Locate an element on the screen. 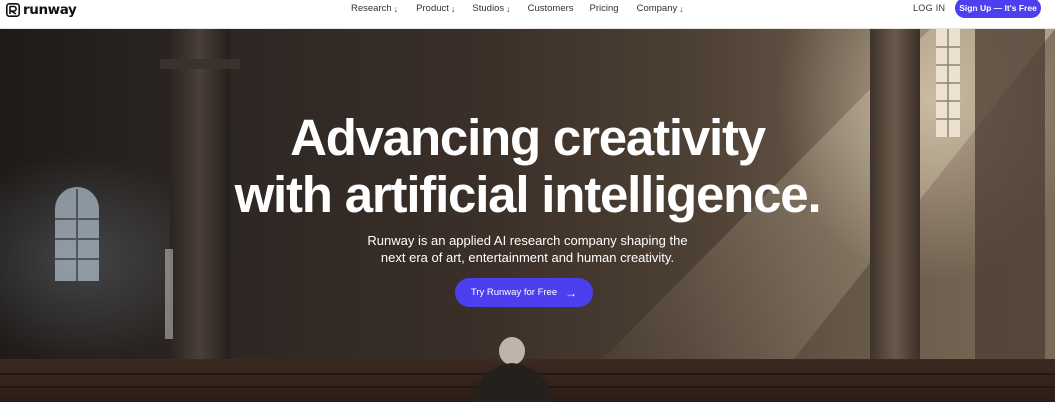  brand-name: runway is located at coordinates (50, 10).